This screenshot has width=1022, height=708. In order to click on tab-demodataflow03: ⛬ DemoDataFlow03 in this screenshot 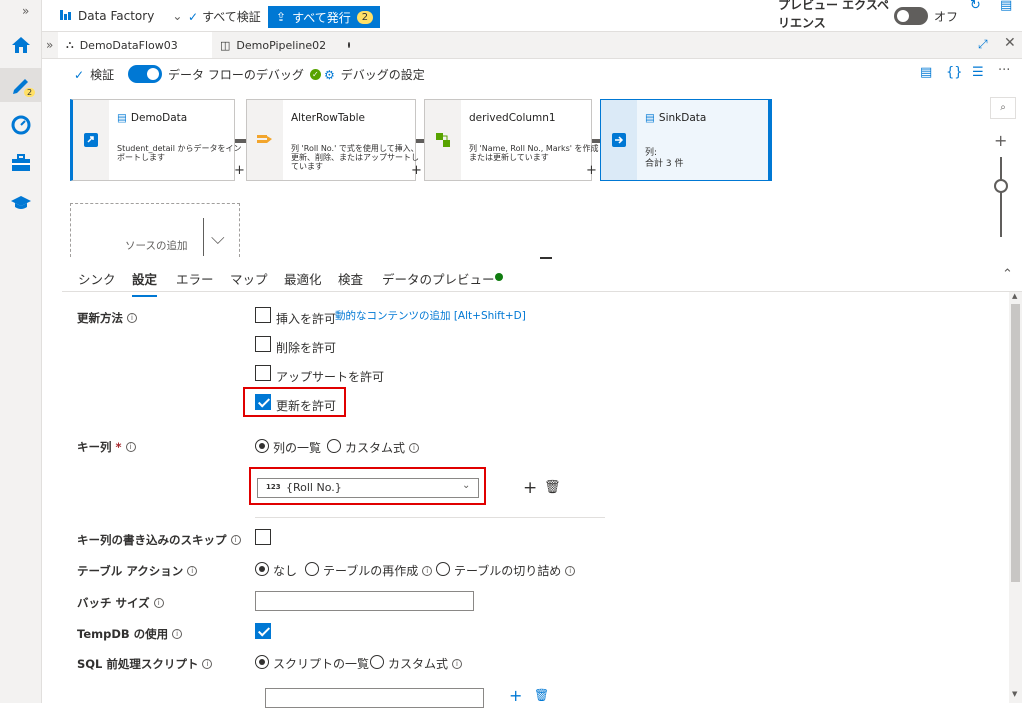, I will do `click(135, 45)`.